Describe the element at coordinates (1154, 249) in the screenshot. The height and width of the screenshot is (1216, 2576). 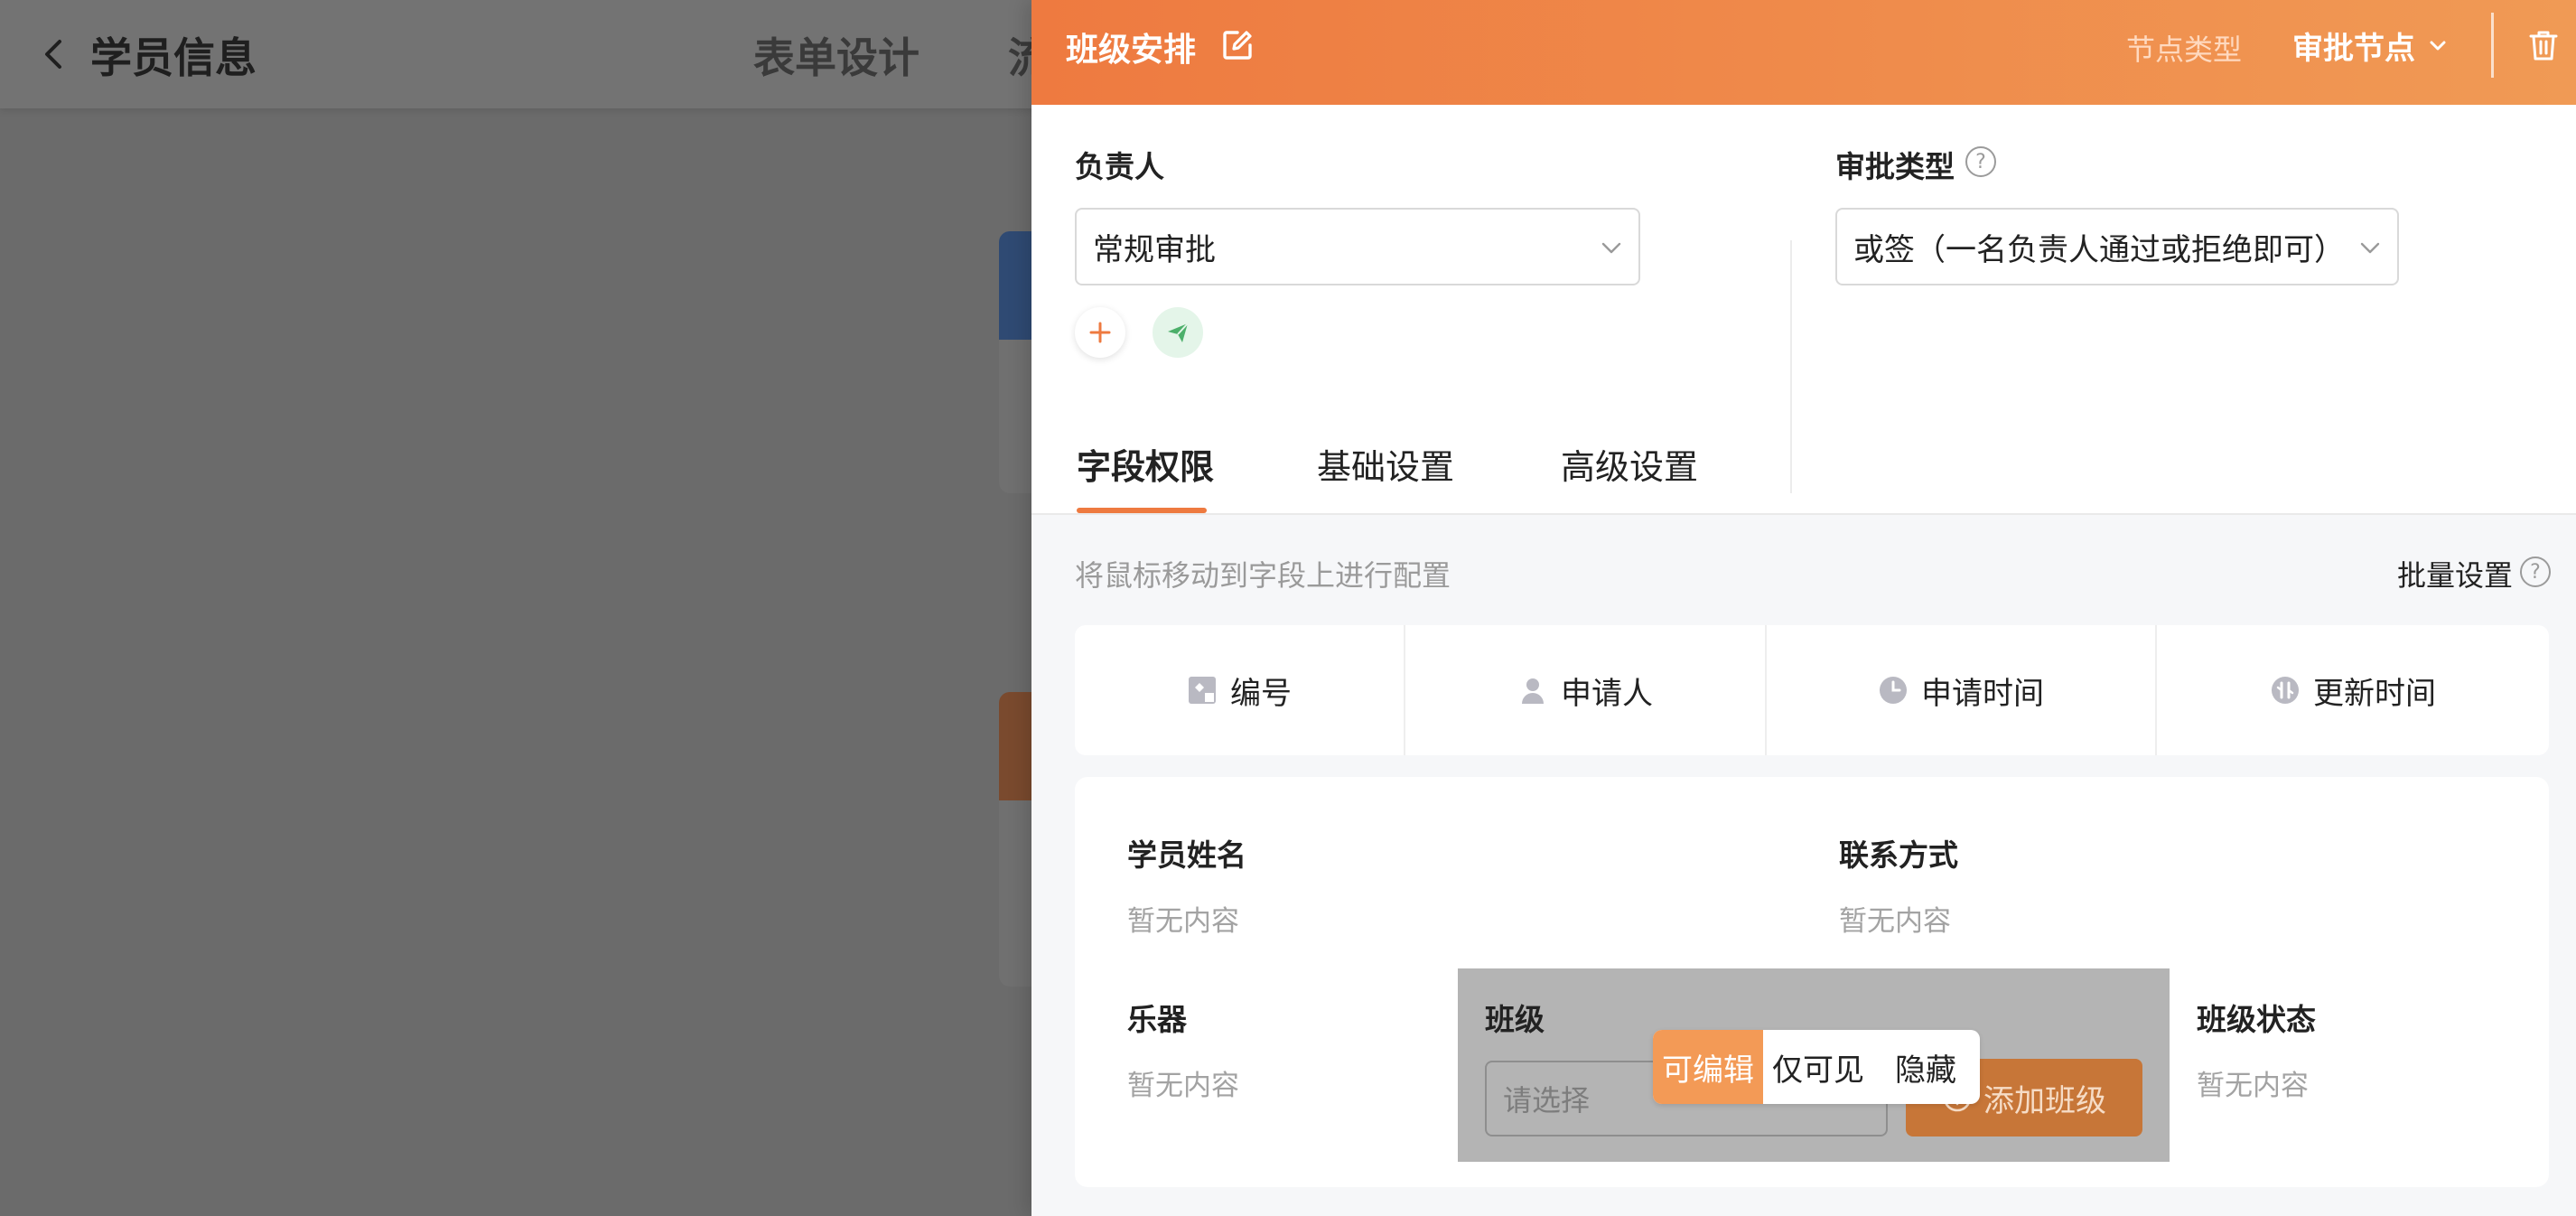
I see `assignee-value: 常规审批` at that location.